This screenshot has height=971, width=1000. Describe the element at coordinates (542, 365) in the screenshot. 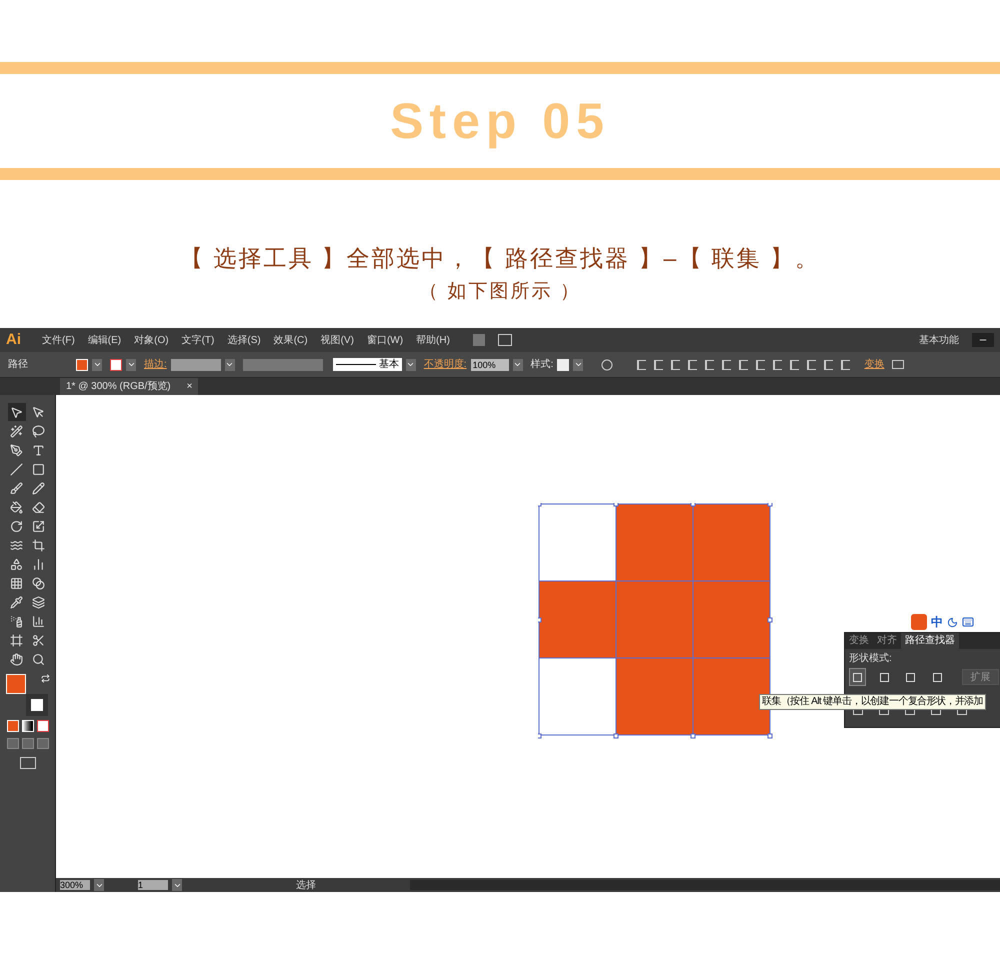

I see `style-label: 样式:` at that location.